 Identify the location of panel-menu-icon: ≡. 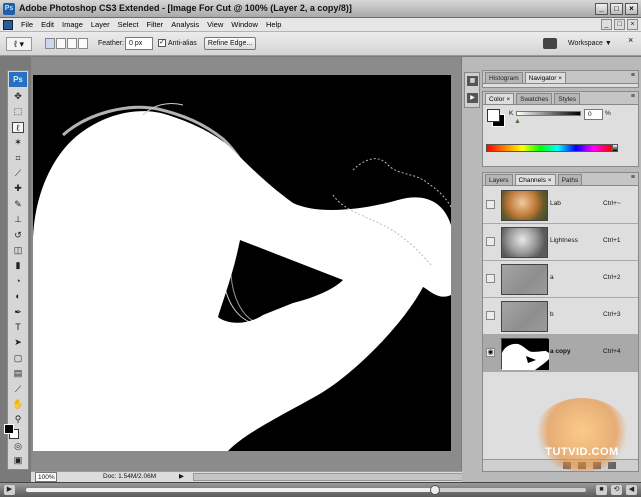
(633, 75).